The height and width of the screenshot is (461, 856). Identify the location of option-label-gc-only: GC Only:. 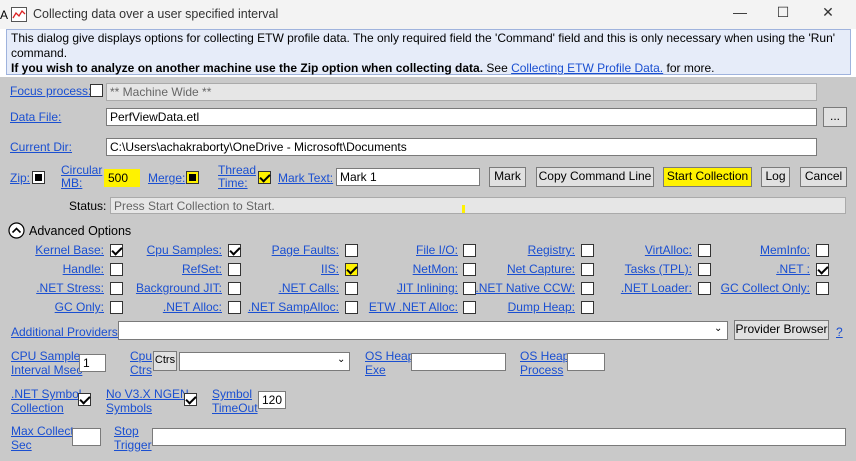
(79, 307).